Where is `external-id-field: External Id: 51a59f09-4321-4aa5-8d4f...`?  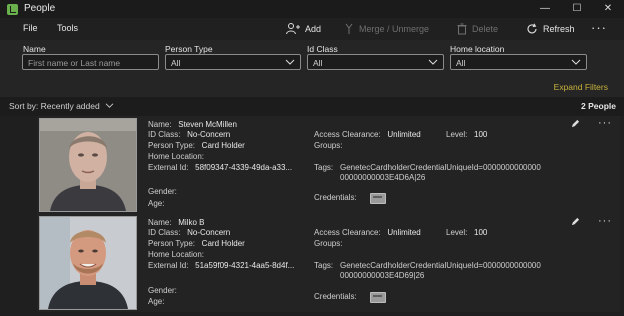
external-id-field: External Id: 51a59f09-4321-4aa5-8d4f... is located at coordinates (221, 265).